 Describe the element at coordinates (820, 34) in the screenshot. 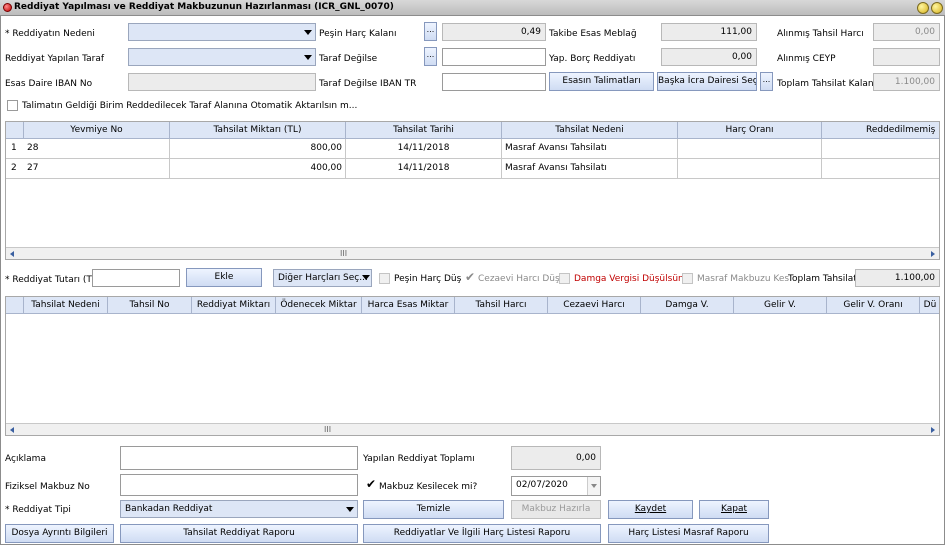

I see `alinmis-tahsil-harci-label: Alınmış Tahsil Harcı` at that location.